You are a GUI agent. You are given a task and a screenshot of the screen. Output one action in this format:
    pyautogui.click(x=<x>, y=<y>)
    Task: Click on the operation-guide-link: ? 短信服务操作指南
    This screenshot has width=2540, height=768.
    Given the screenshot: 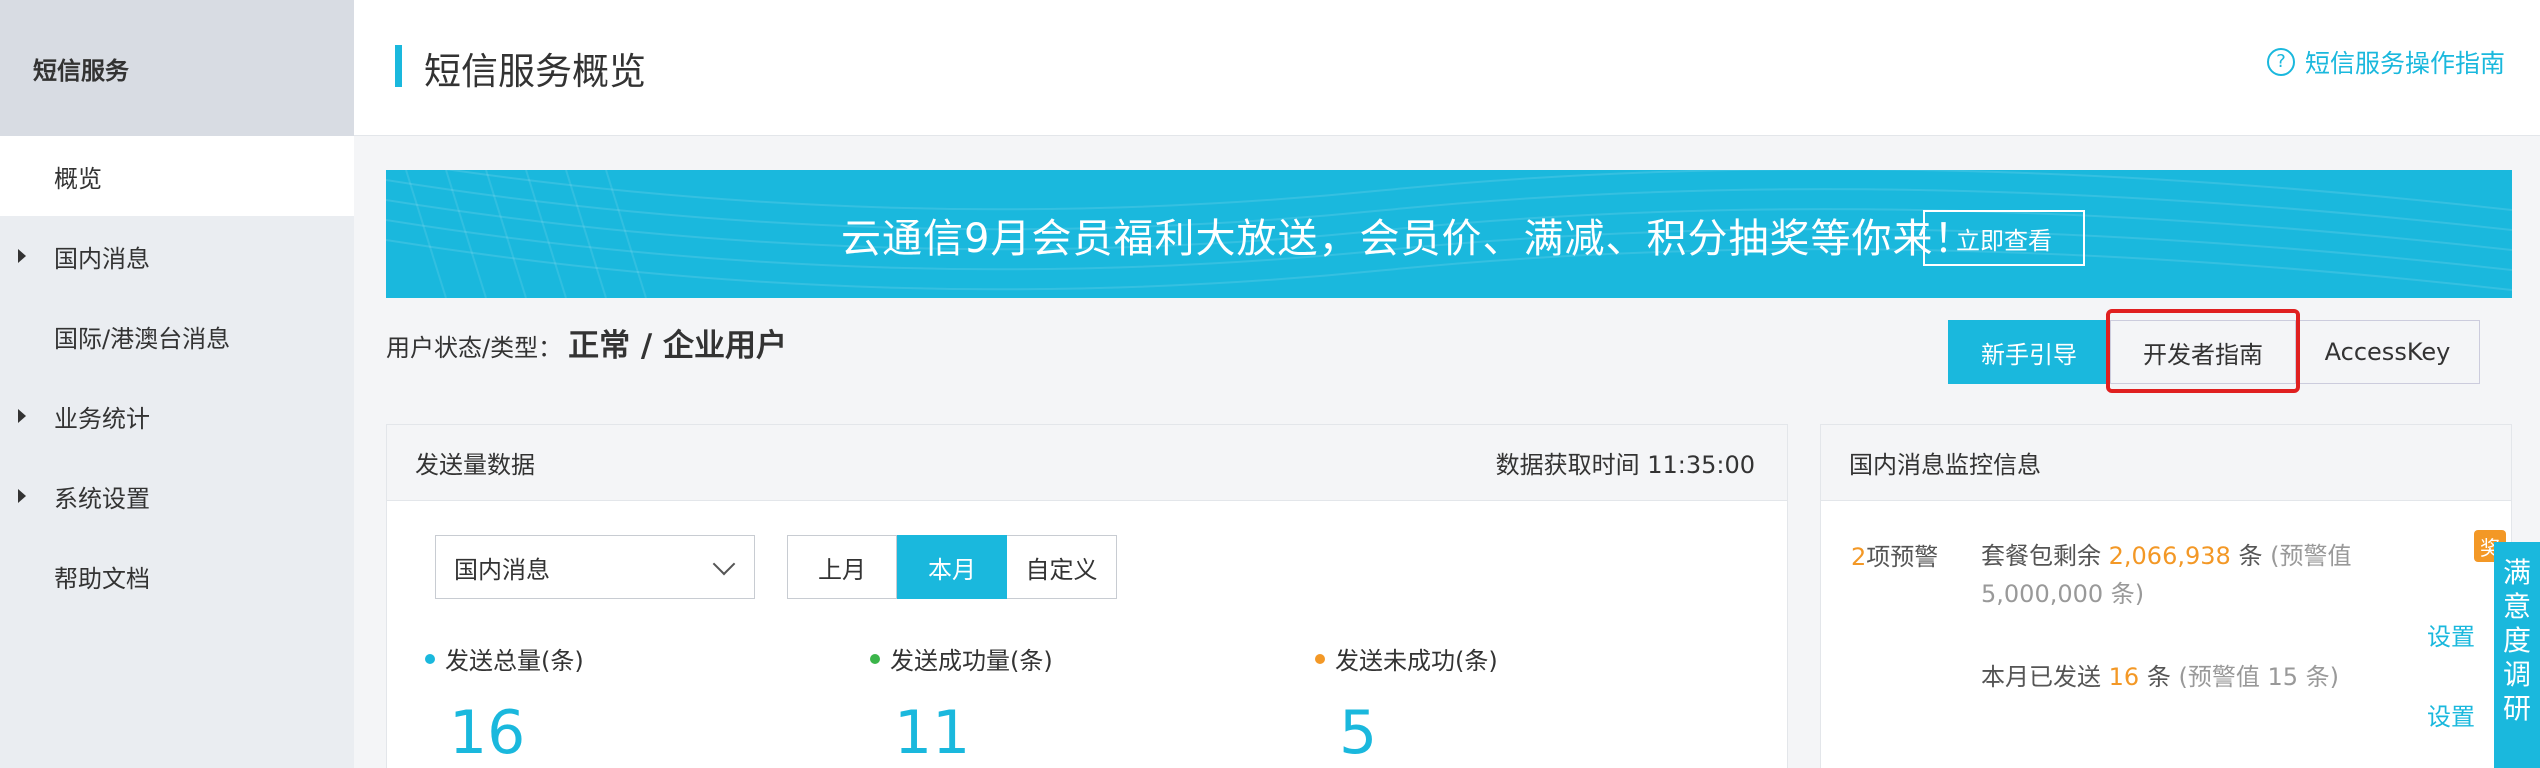 What is the action you would take?
    pyautogui.click(x=2385, y=62)
    